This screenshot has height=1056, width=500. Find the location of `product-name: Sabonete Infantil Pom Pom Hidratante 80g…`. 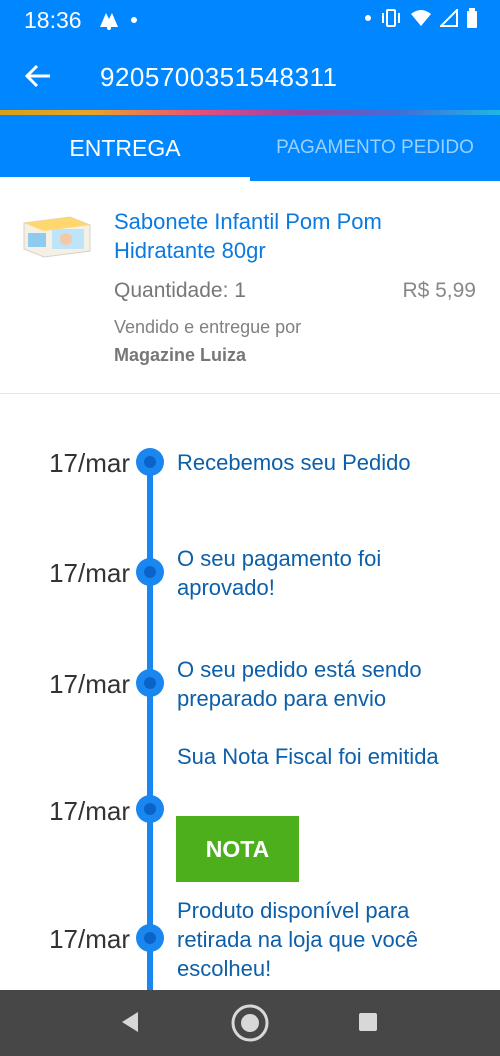

product-name: Sabonete Infantil Pom Pom Hidratante 80g… is located at coordinates (294, 236).